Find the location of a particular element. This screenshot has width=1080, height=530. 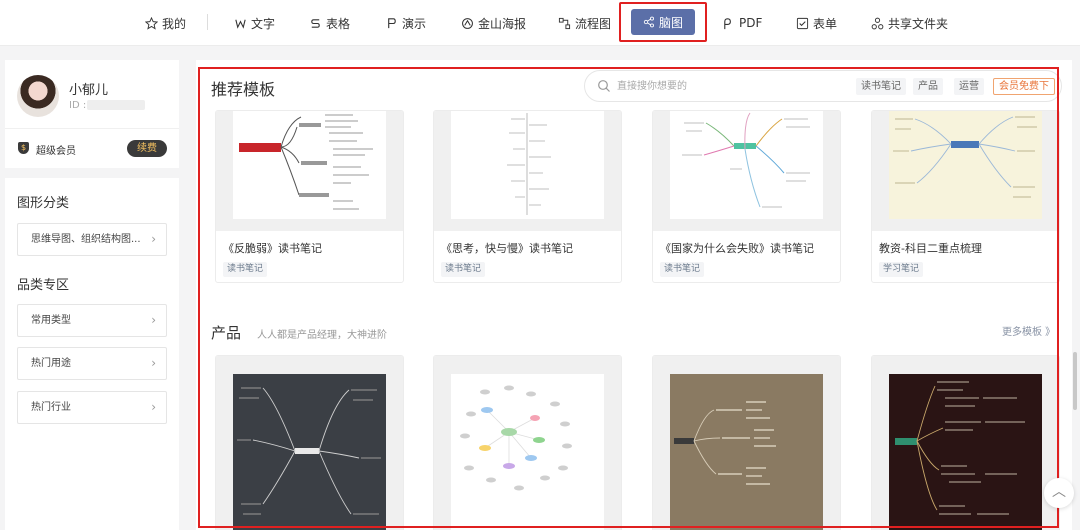

category-item-label: 常用类型 is located at coordinates (51, 320).